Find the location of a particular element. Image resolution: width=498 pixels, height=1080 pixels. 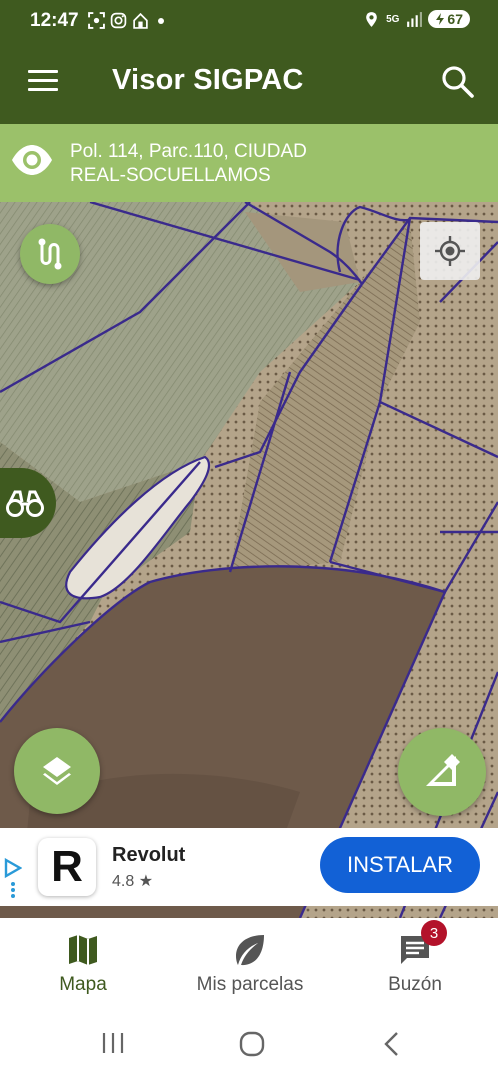

adchoices-icon is located at coordinates (13, 878).